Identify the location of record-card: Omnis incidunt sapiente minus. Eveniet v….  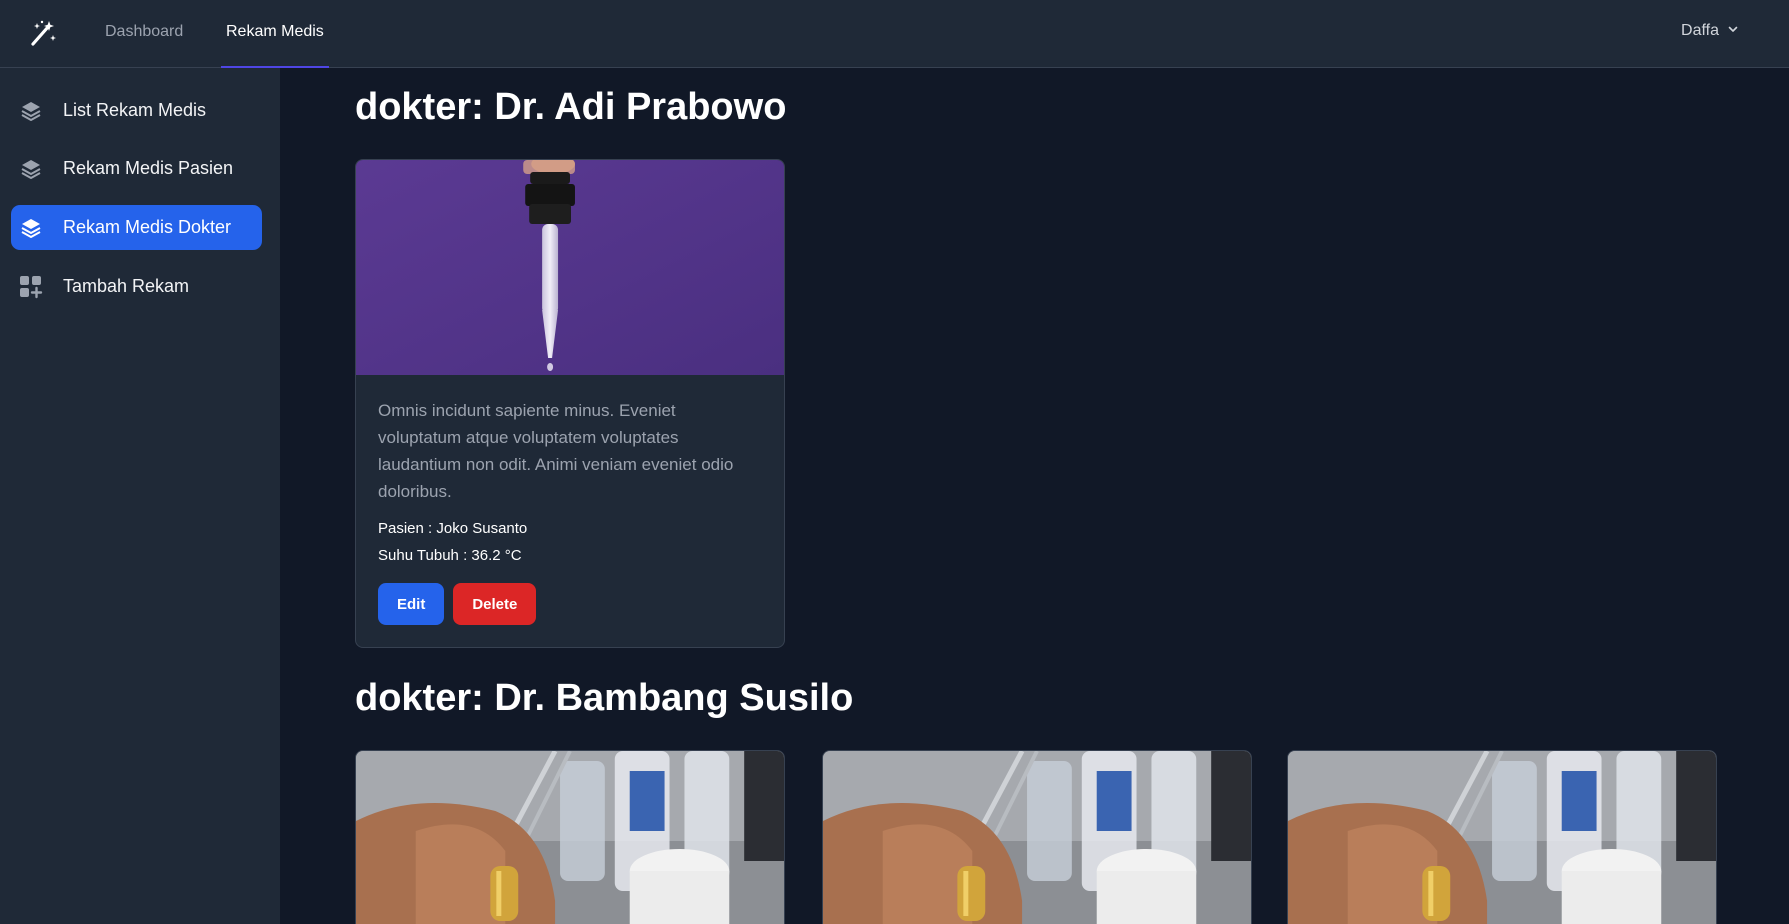
(570, 403).